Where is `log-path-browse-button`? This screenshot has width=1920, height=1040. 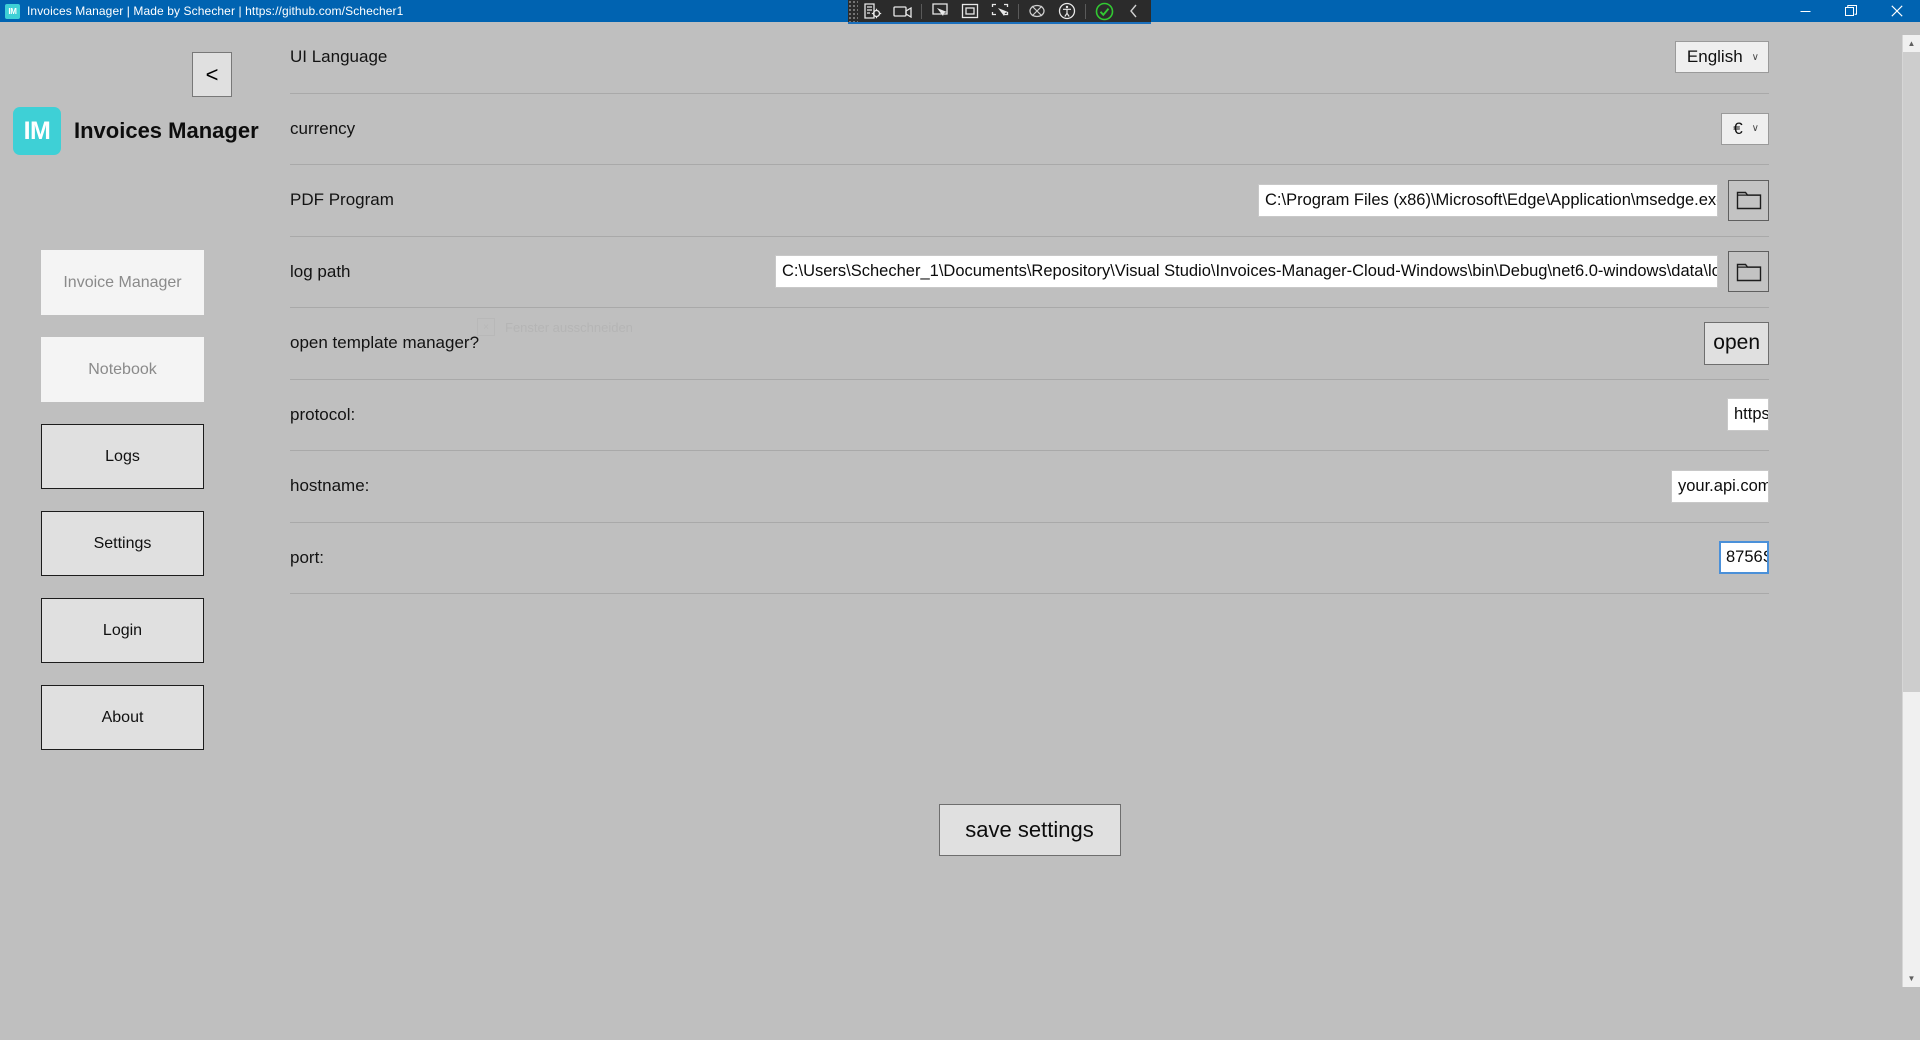
log-path-browse-button is located at coordinates (1748, 272).